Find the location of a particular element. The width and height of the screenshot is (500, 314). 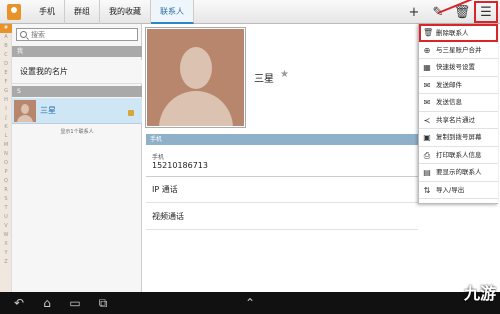

ip-call-item: IP 通话 is located at coordinates (282, 190).